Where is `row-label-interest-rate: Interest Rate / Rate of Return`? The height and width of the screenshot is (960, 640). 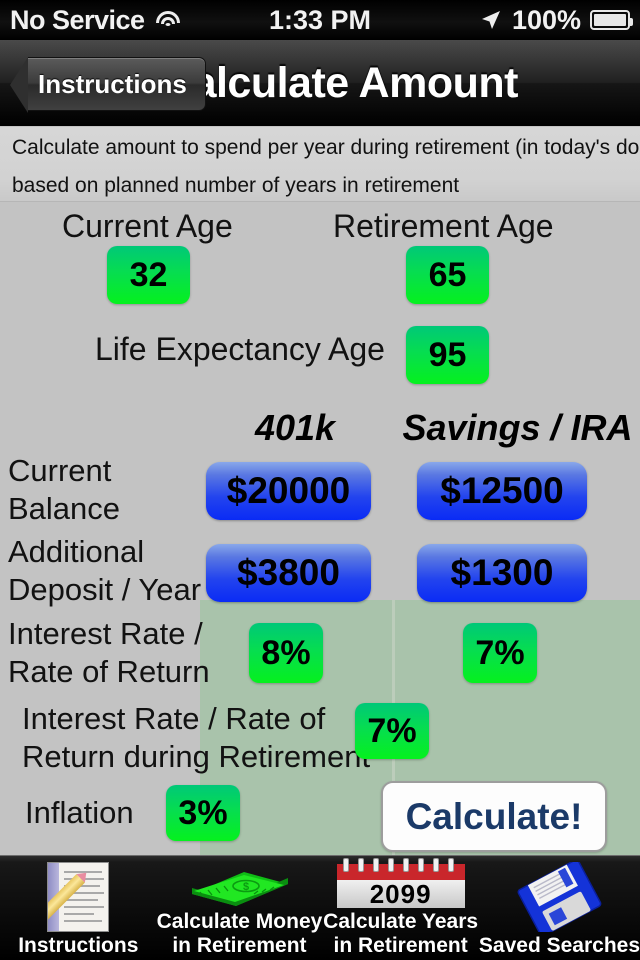
row-label-interest-rate: Interest Rate / Rate of Return is located at coordinates (109, 653).